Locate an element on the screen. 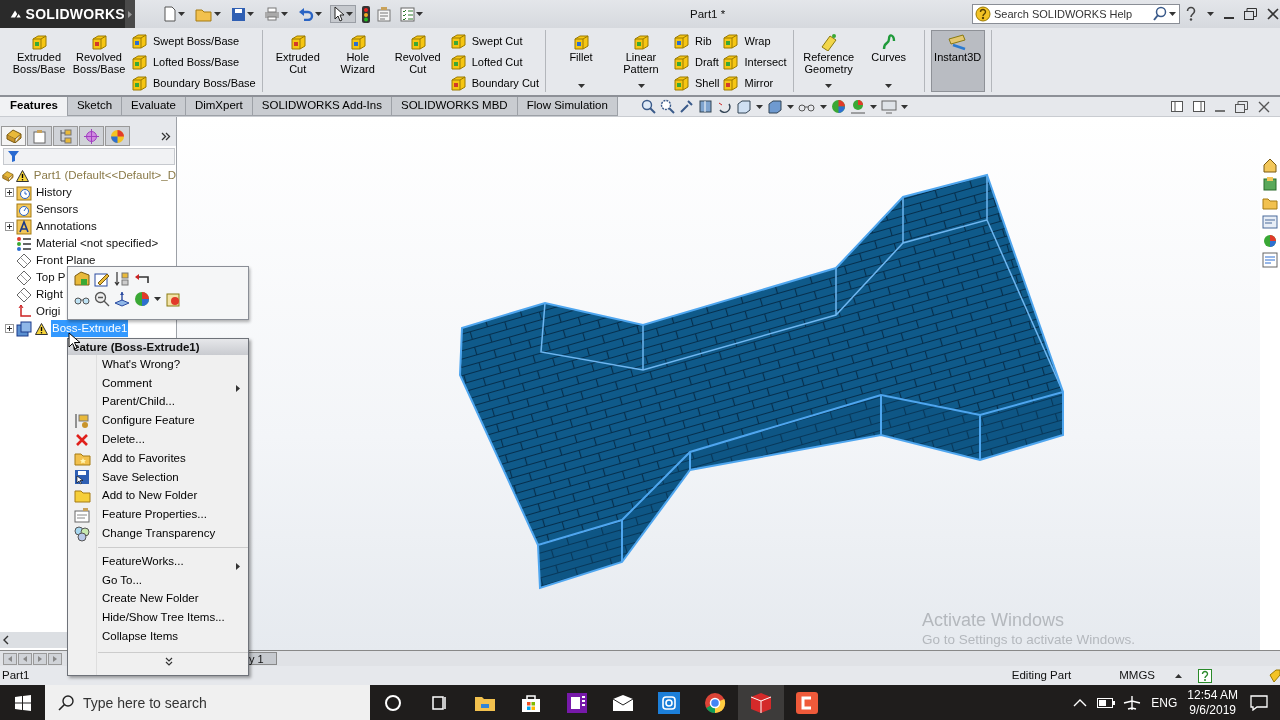 This screenshot has height=720, width=1280. menu-title: eature (Boss-Extrude1) is located at coordinates (158, 347).